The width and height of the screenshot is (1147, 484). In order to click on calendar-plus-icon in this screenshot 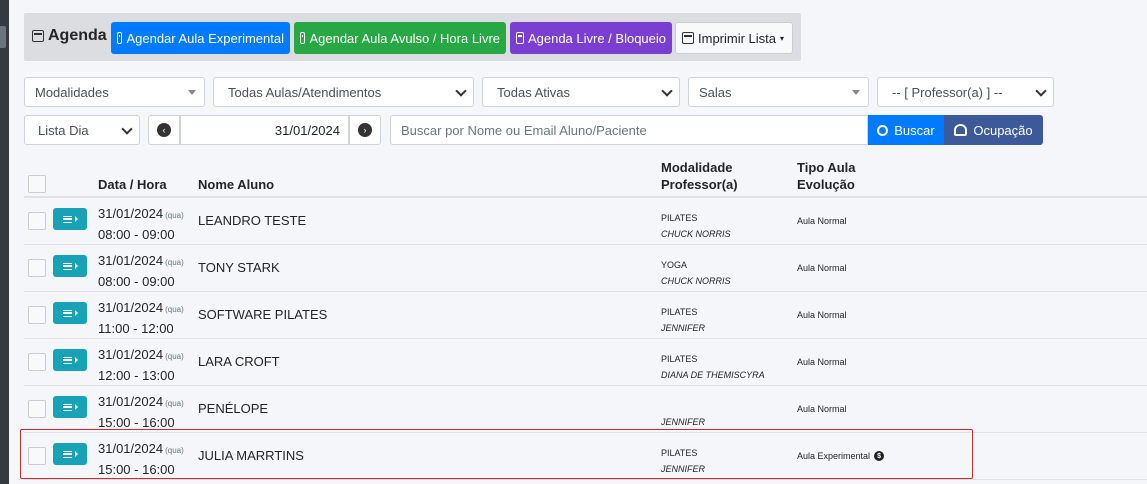, I will do `click(303, 38)`.